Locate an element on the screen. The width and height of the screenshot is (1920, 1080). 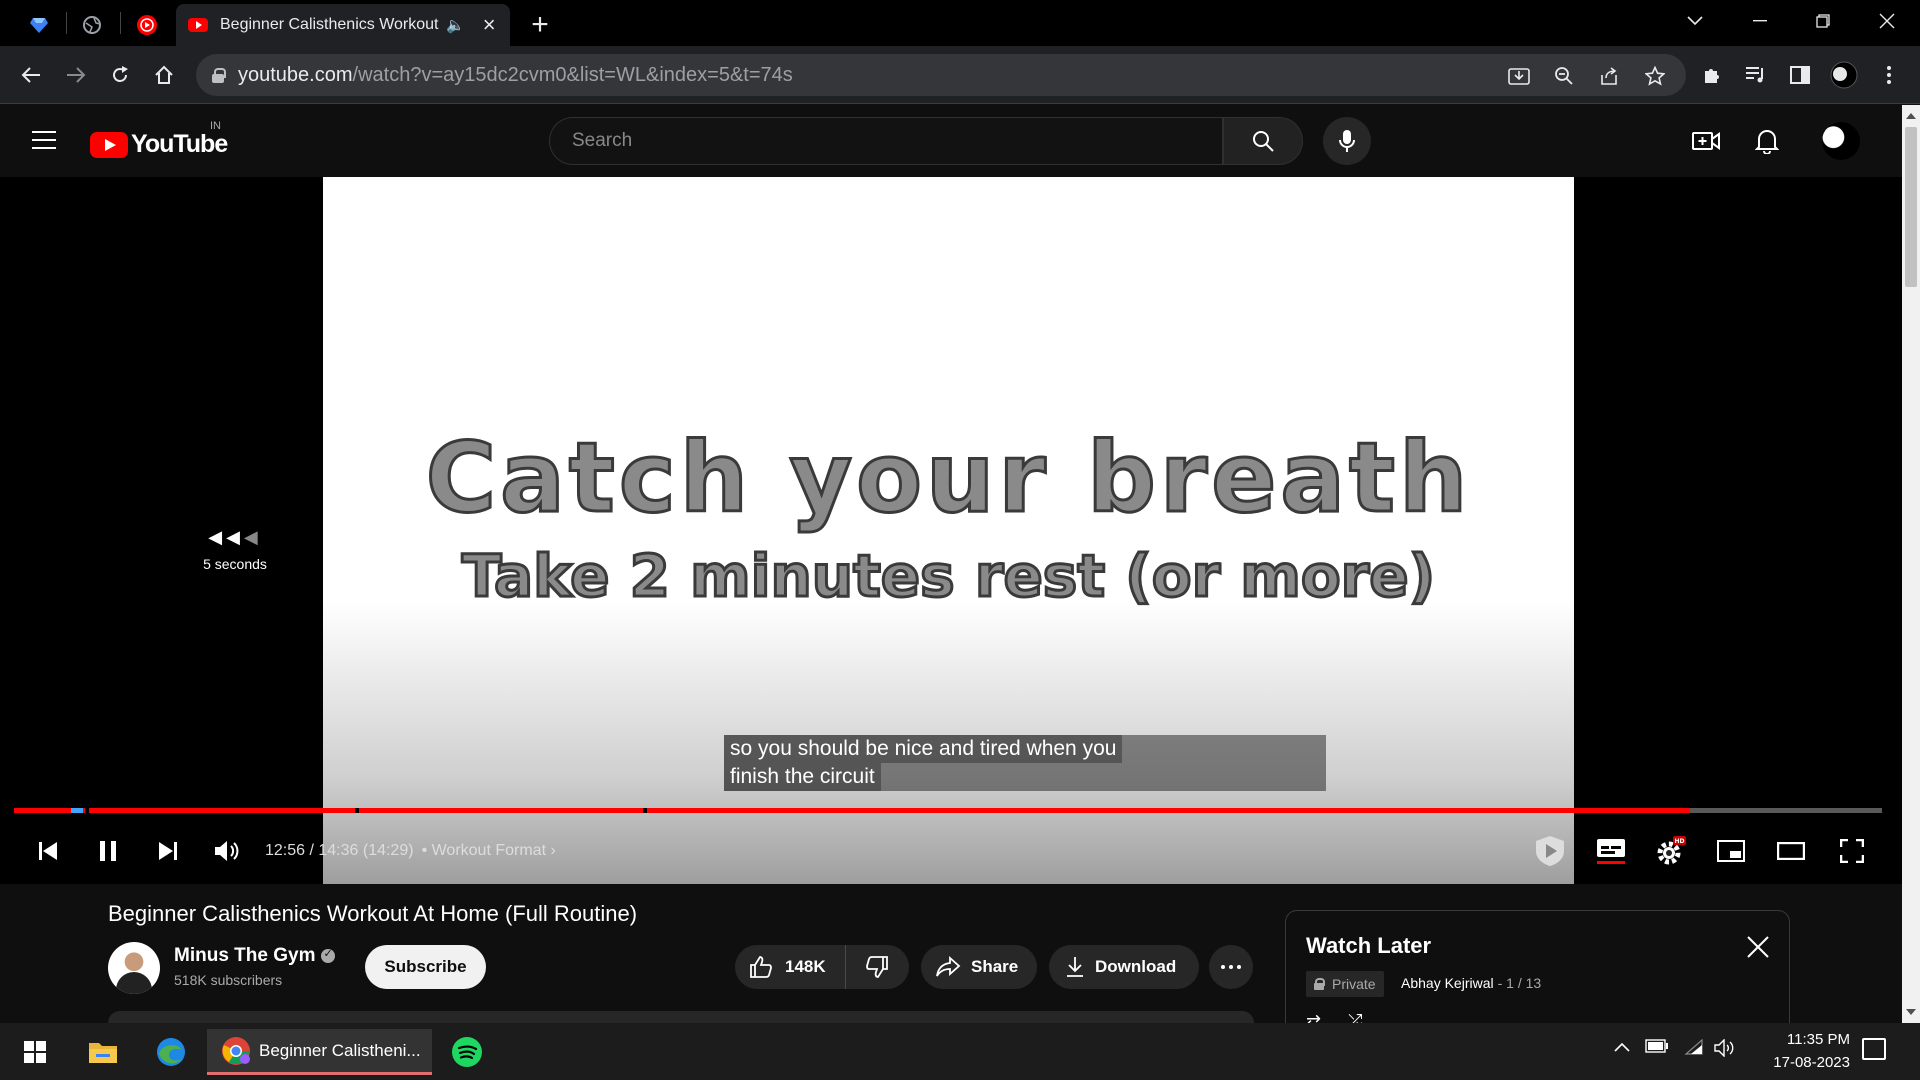
minimize-window-icon is located at coordinates (1760, 21).